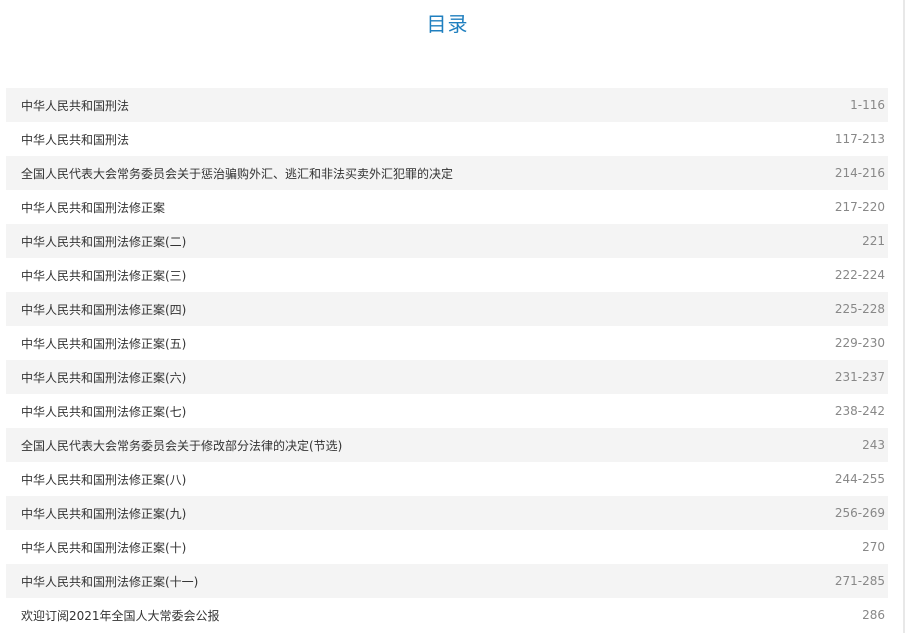 This screenshot has width=905, height=633. What do you see at coordinates (447, 513) in the screenshot?
I see `toc-entry: 中华人民共和国刑法修正案(九) 256-269` at bounding box center [447, 513].